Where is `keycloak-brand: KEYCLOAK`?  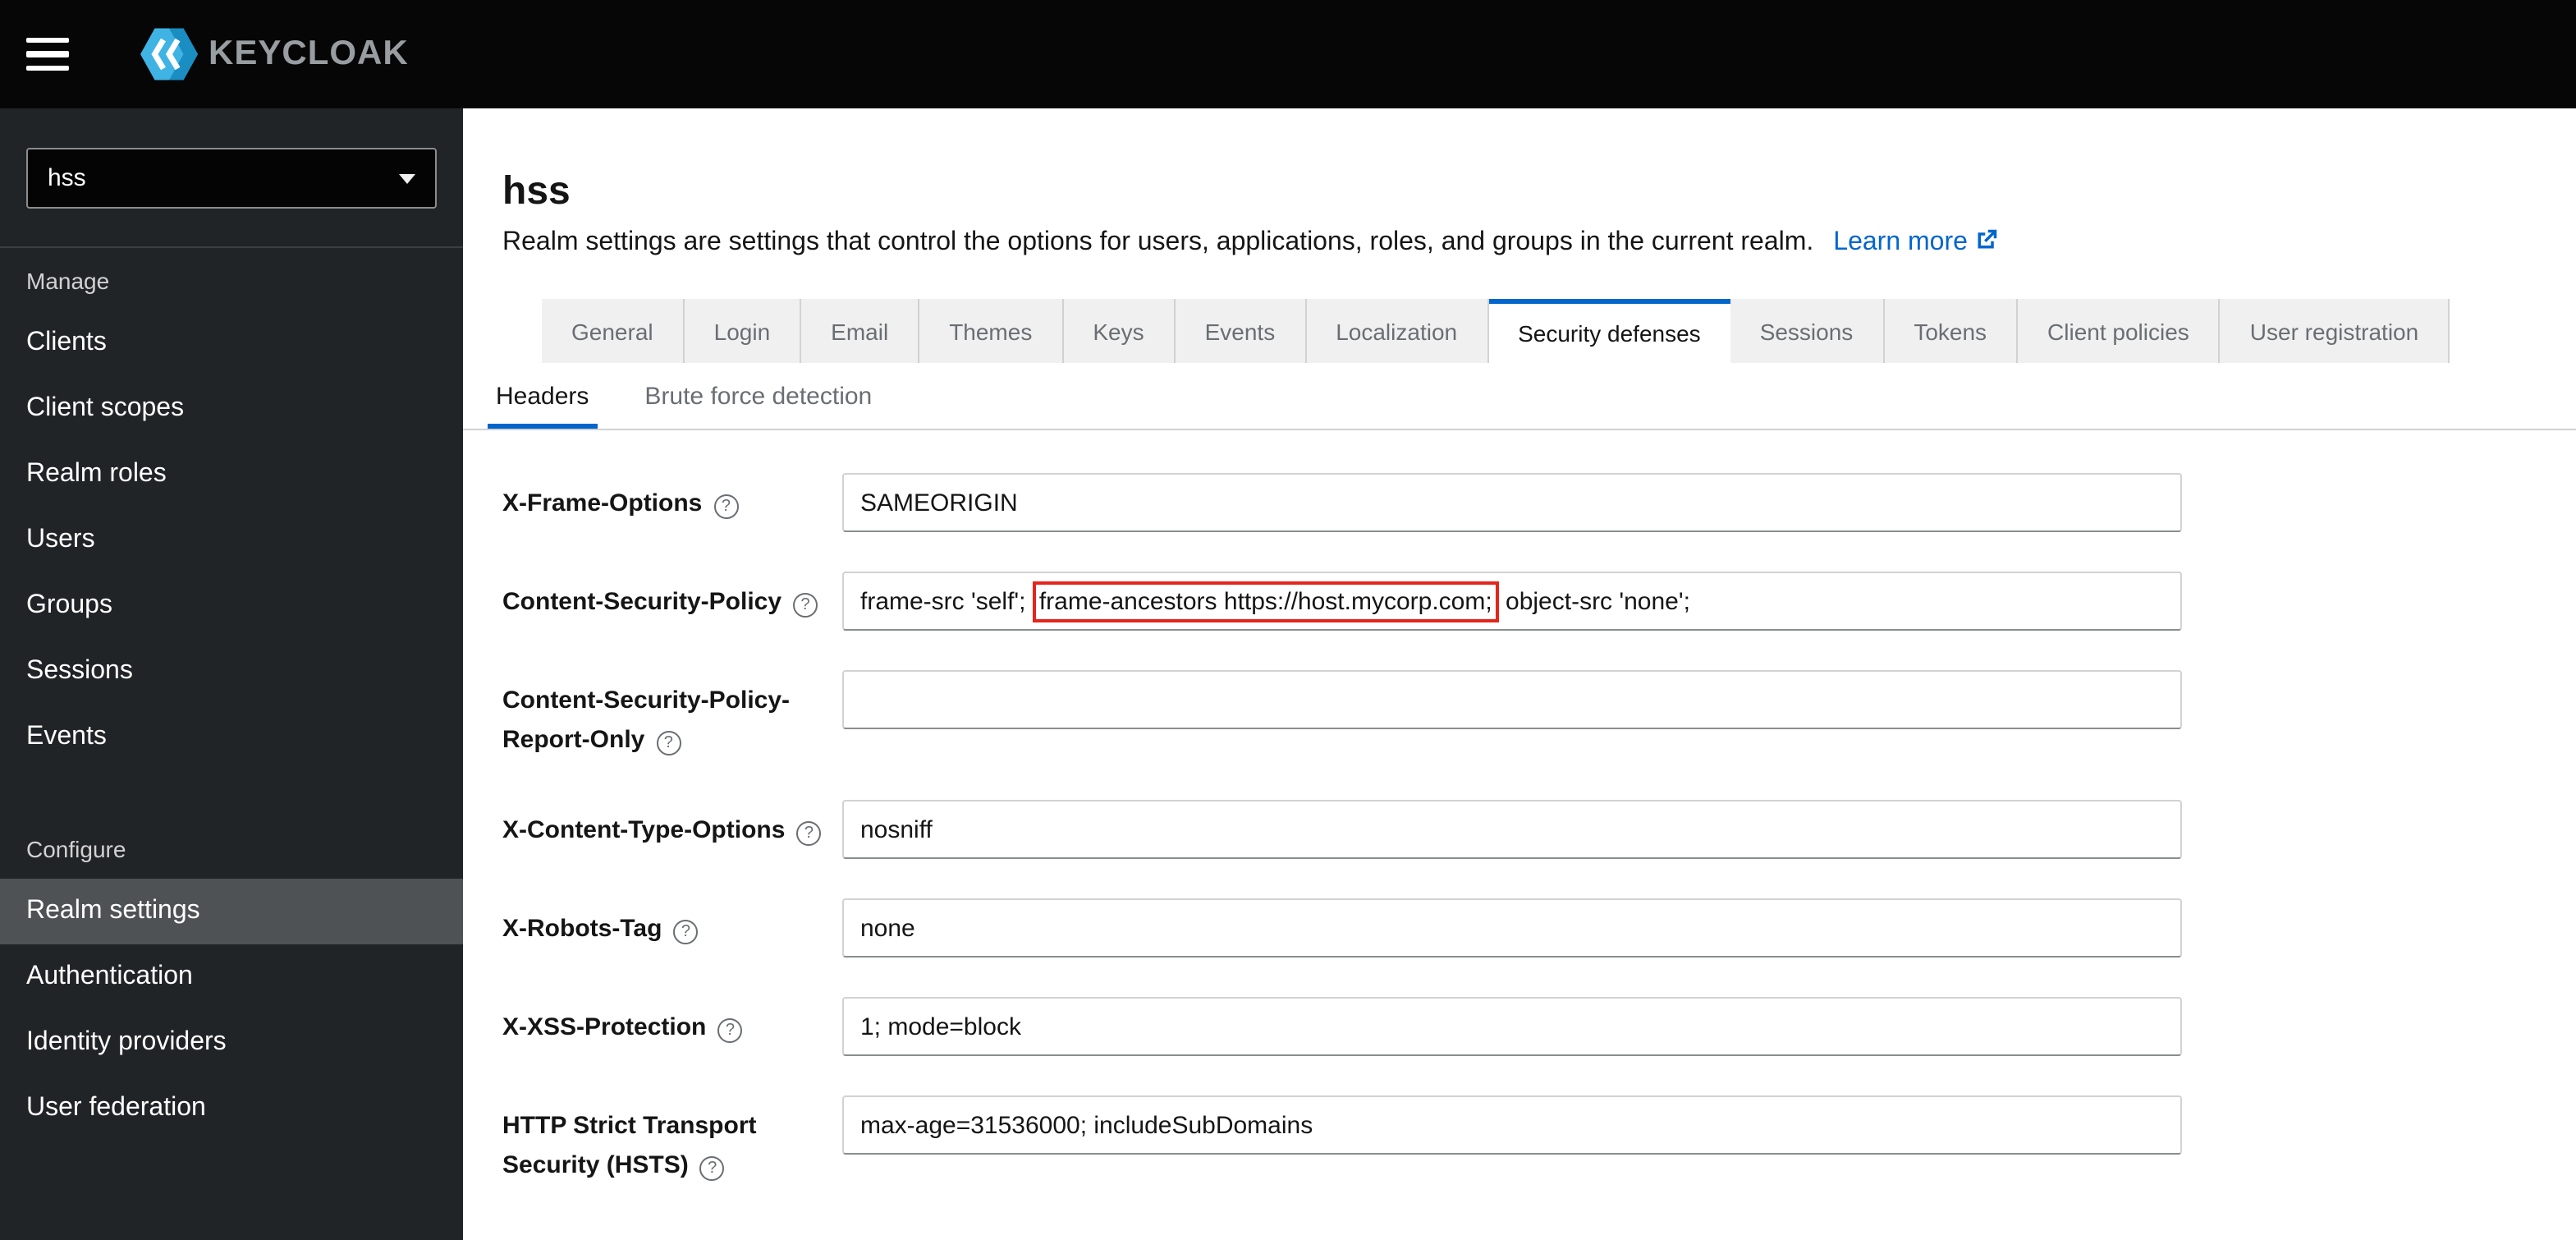 keycloak-brand: KEYCLOAK is located at coordinates (272, 55).